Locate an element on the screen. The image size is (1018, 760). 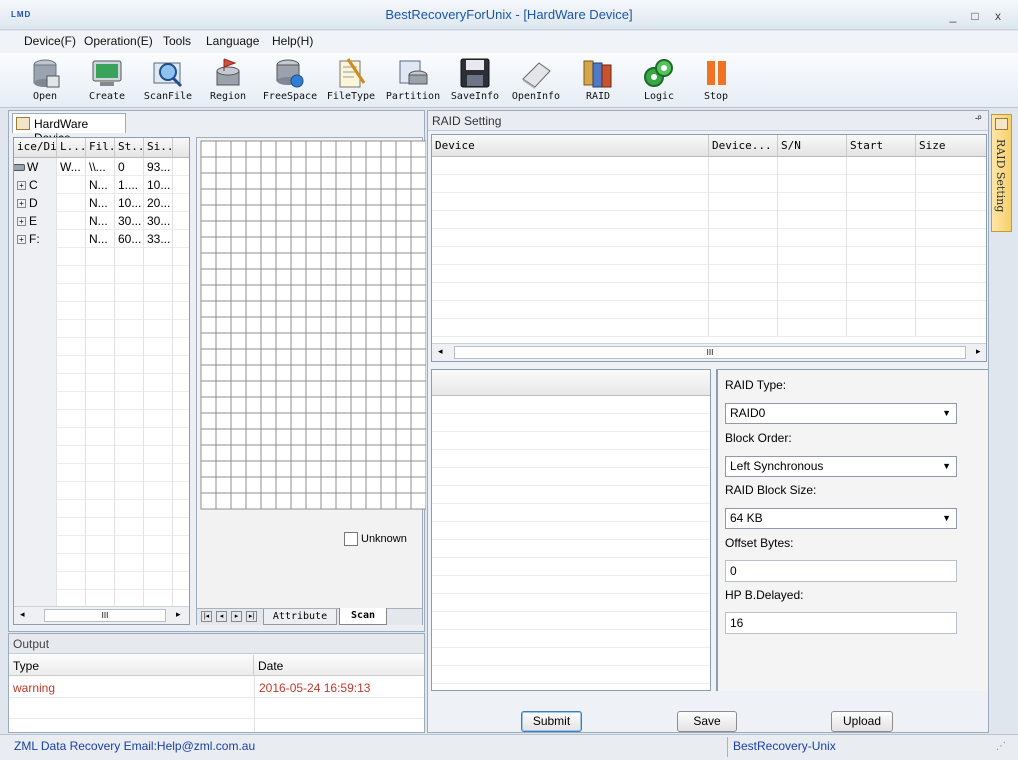
logic-button: Logic is located at coordinates (659, 81).